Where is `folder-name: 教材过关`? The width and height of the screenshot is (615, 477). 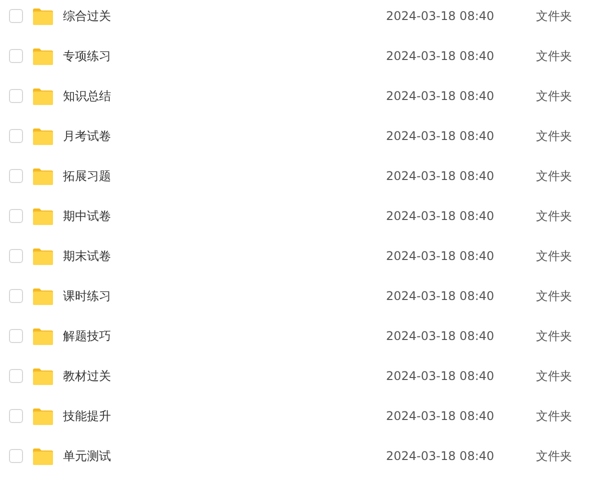
folder-name: 教材过关 is located at coordinates (224, 376).